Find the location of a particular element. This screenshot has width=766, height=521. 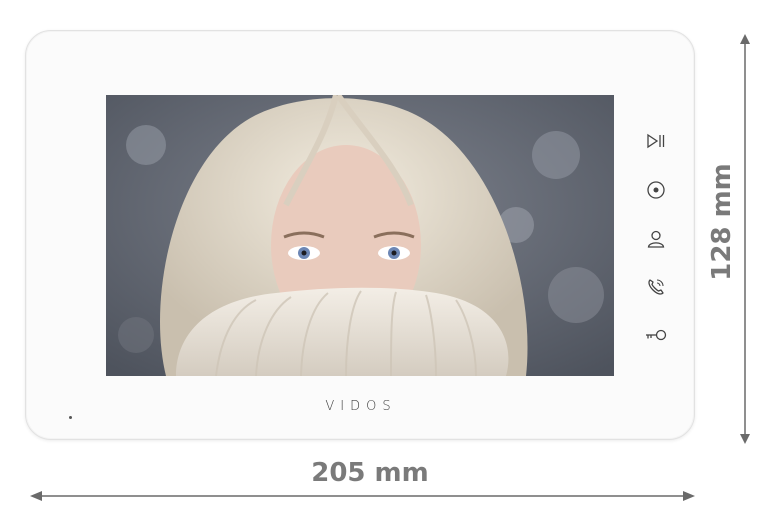

user-button is located at coordinates (656, 239).